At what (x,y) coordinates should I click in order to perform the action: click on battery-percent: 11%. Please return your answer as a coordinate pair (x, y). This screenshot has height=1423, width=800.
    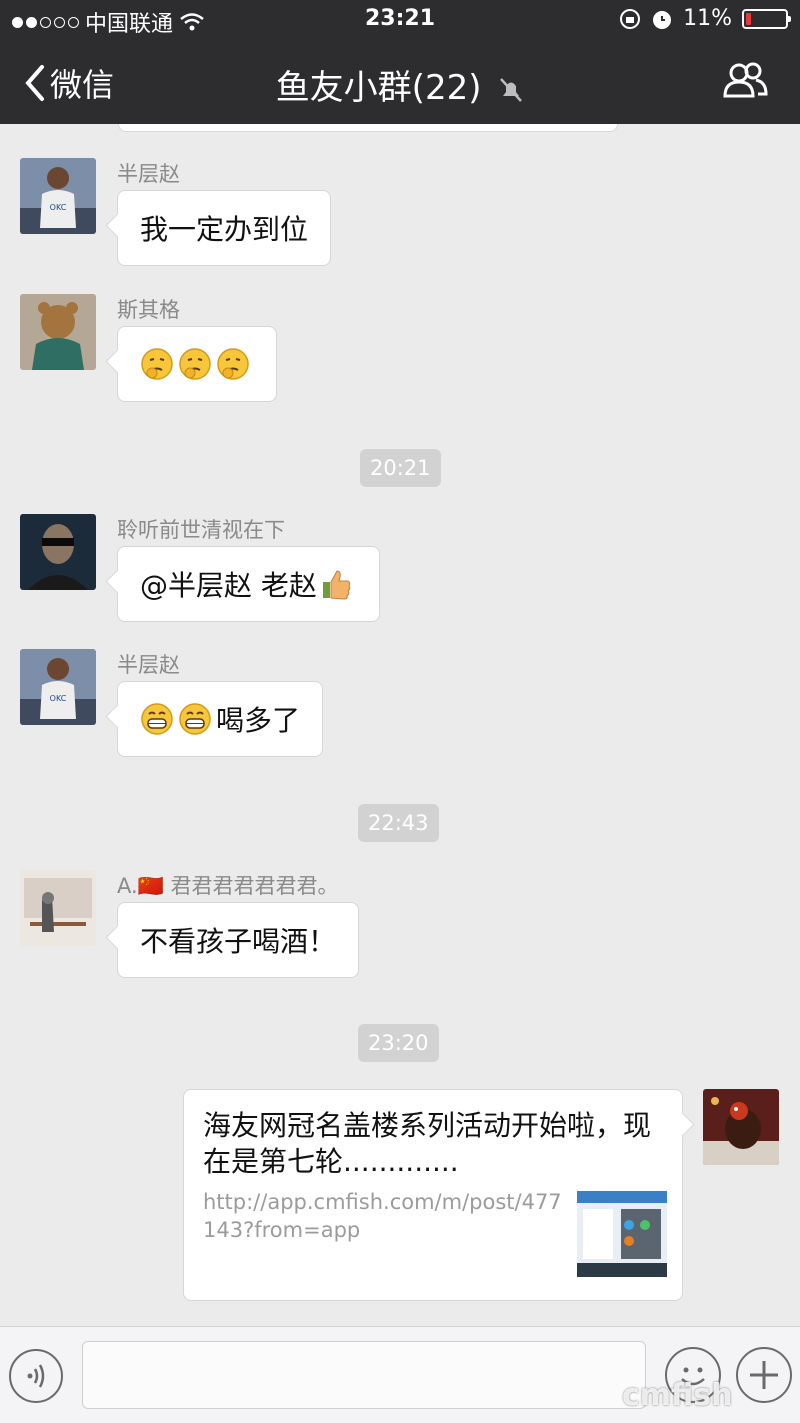
    Looking at the image, I should click on (707, 18).